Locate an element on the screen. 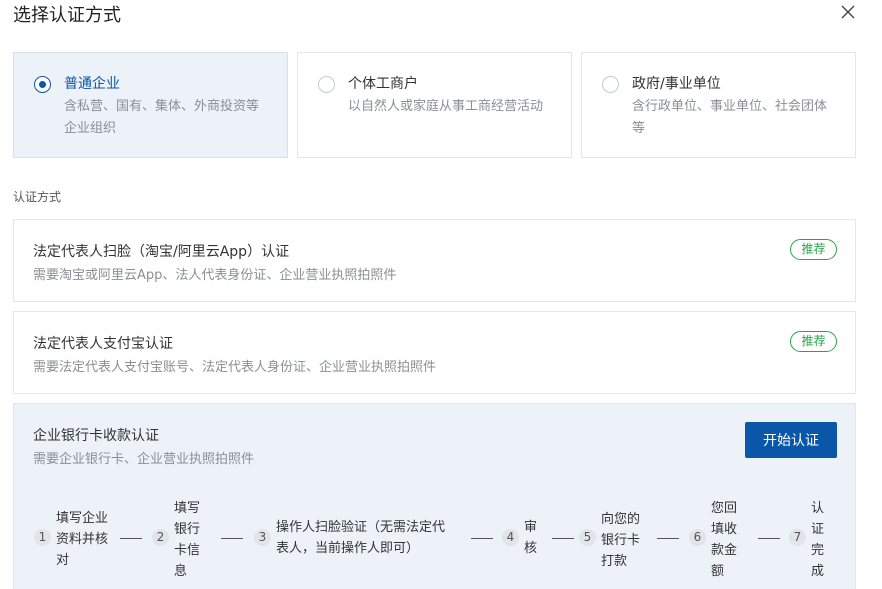 The width and height of the screenshot is (882, 589). start-verification-button: 开始认证 is located at coordinates (791, 440).